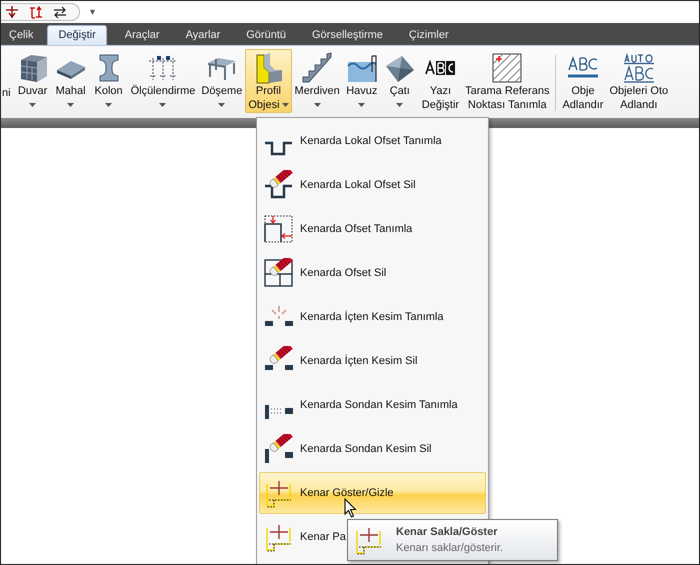 This screenshot has width=700, height=565. I want to click on tooltip-title: Kenar Sakla/Göster, so click(447, 532).